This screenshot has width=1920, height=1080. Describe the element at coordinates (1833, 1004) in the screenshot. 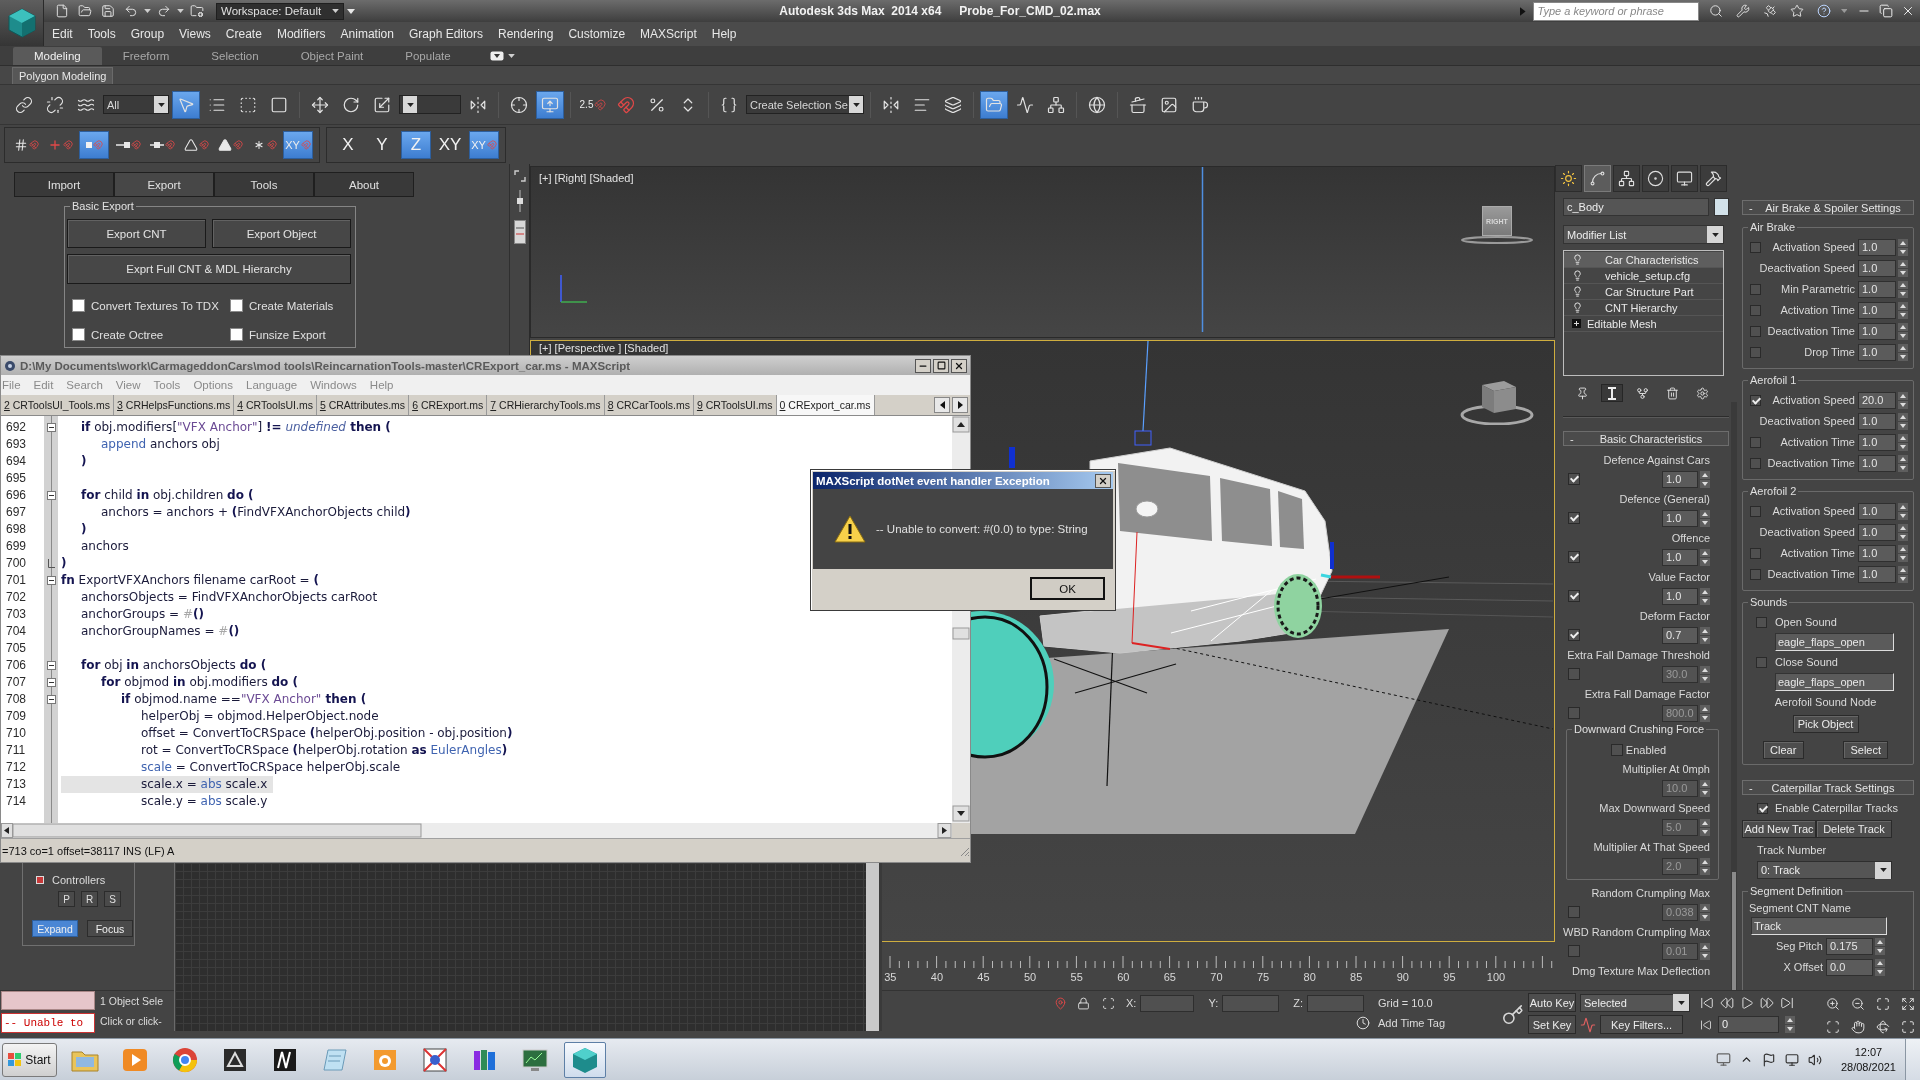

I see `zoom-in-icon` at that location.